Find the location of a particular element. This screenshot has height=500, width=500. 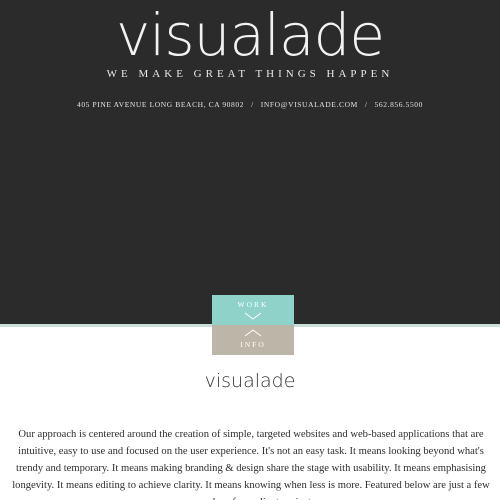

address-text: 405 PINE AVENUE LONG BEACH, CA 90802 is located at coordinates (160, 104).